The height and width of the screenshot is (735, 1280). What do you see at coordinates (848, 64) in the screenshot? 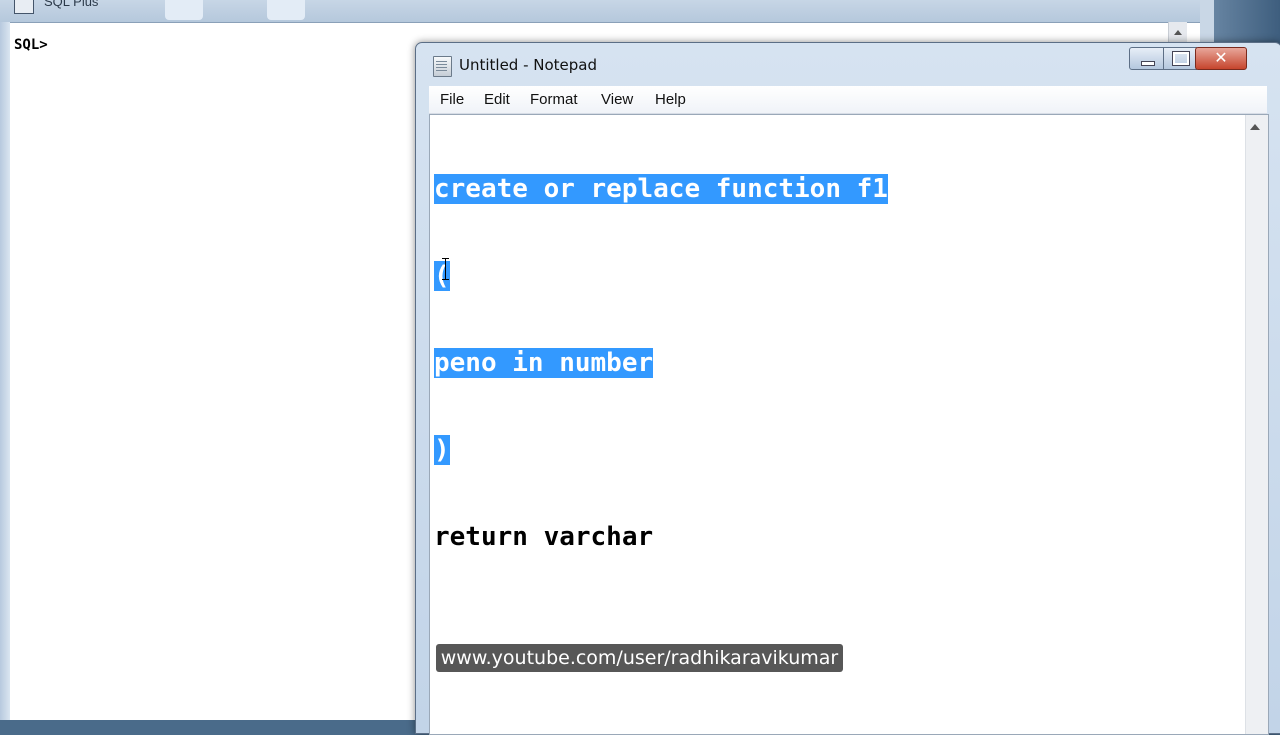
I see `notepad-titlebar: Untitled - Notepad ✕` at bounding box center [848, 64].